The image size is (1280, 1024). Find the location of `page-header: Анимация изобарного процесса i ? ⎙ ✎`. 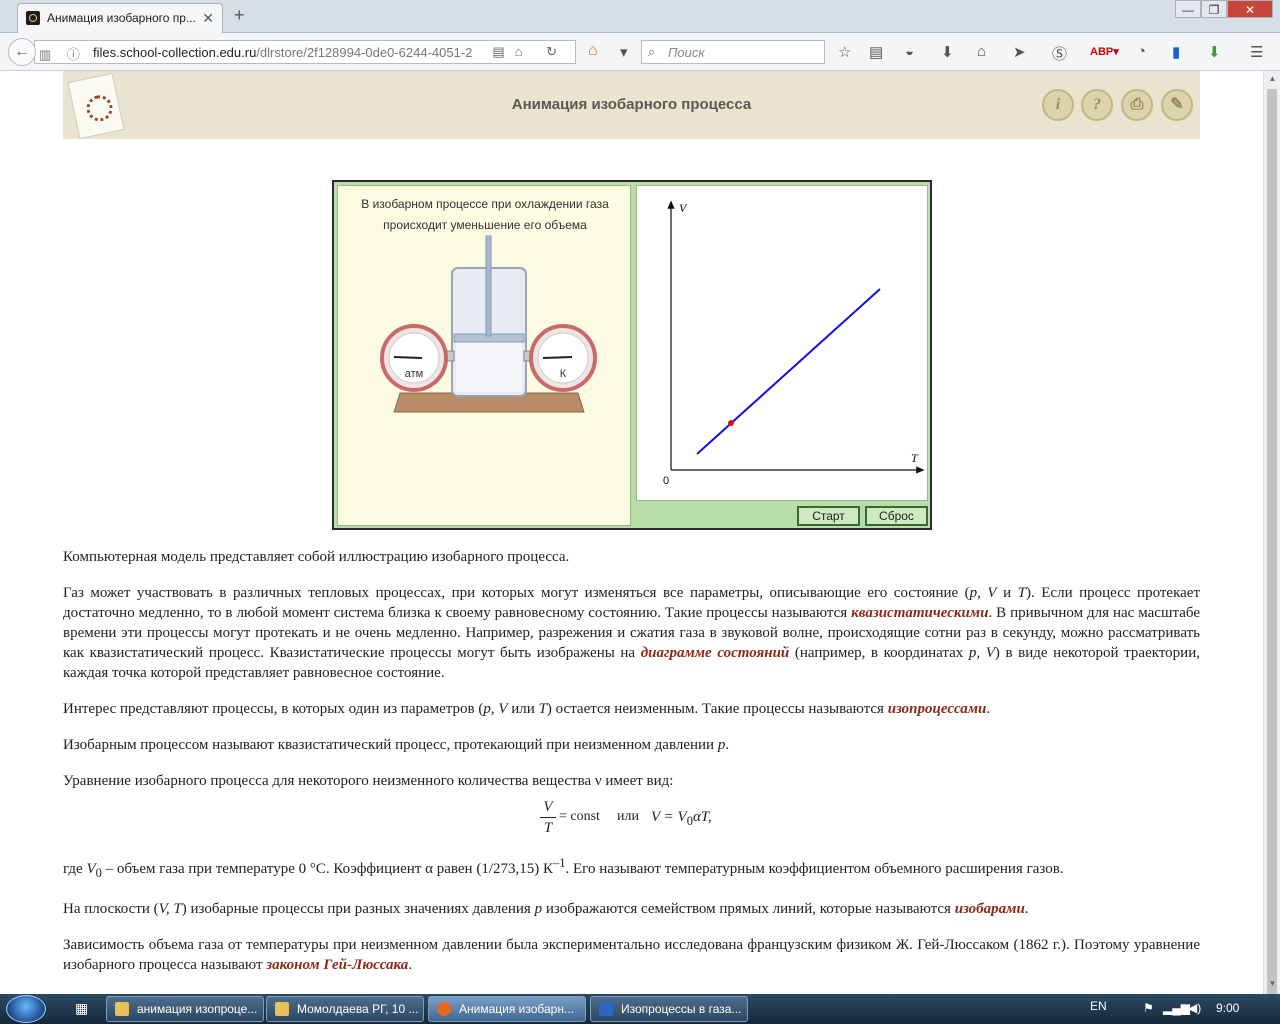

page-header: Анимация изобарного процесса i ? ⎙ ✎ is located at coordinates (631, 105).